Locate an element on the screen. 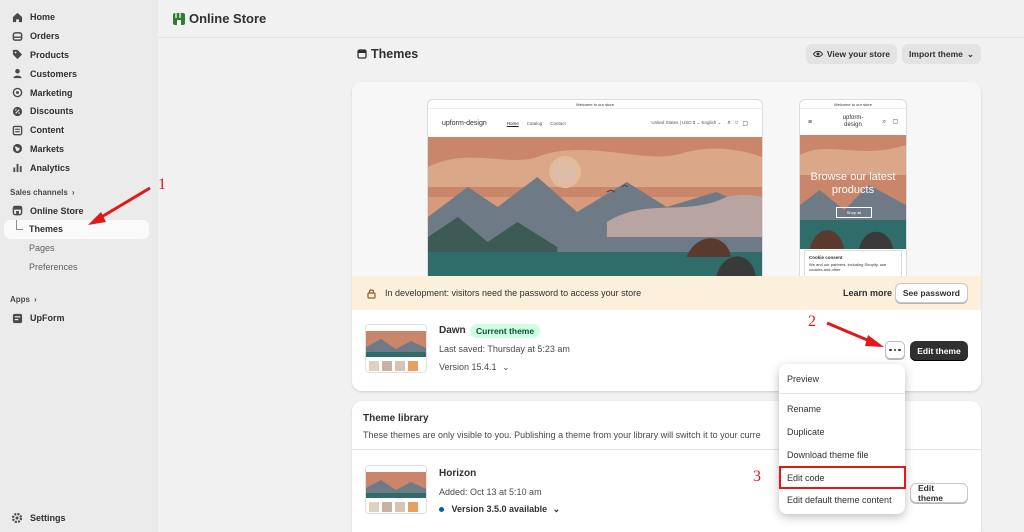 The image size is (1024, 532). import-theme-button: Import theme ⌄ is located at coordinates (941, 54).